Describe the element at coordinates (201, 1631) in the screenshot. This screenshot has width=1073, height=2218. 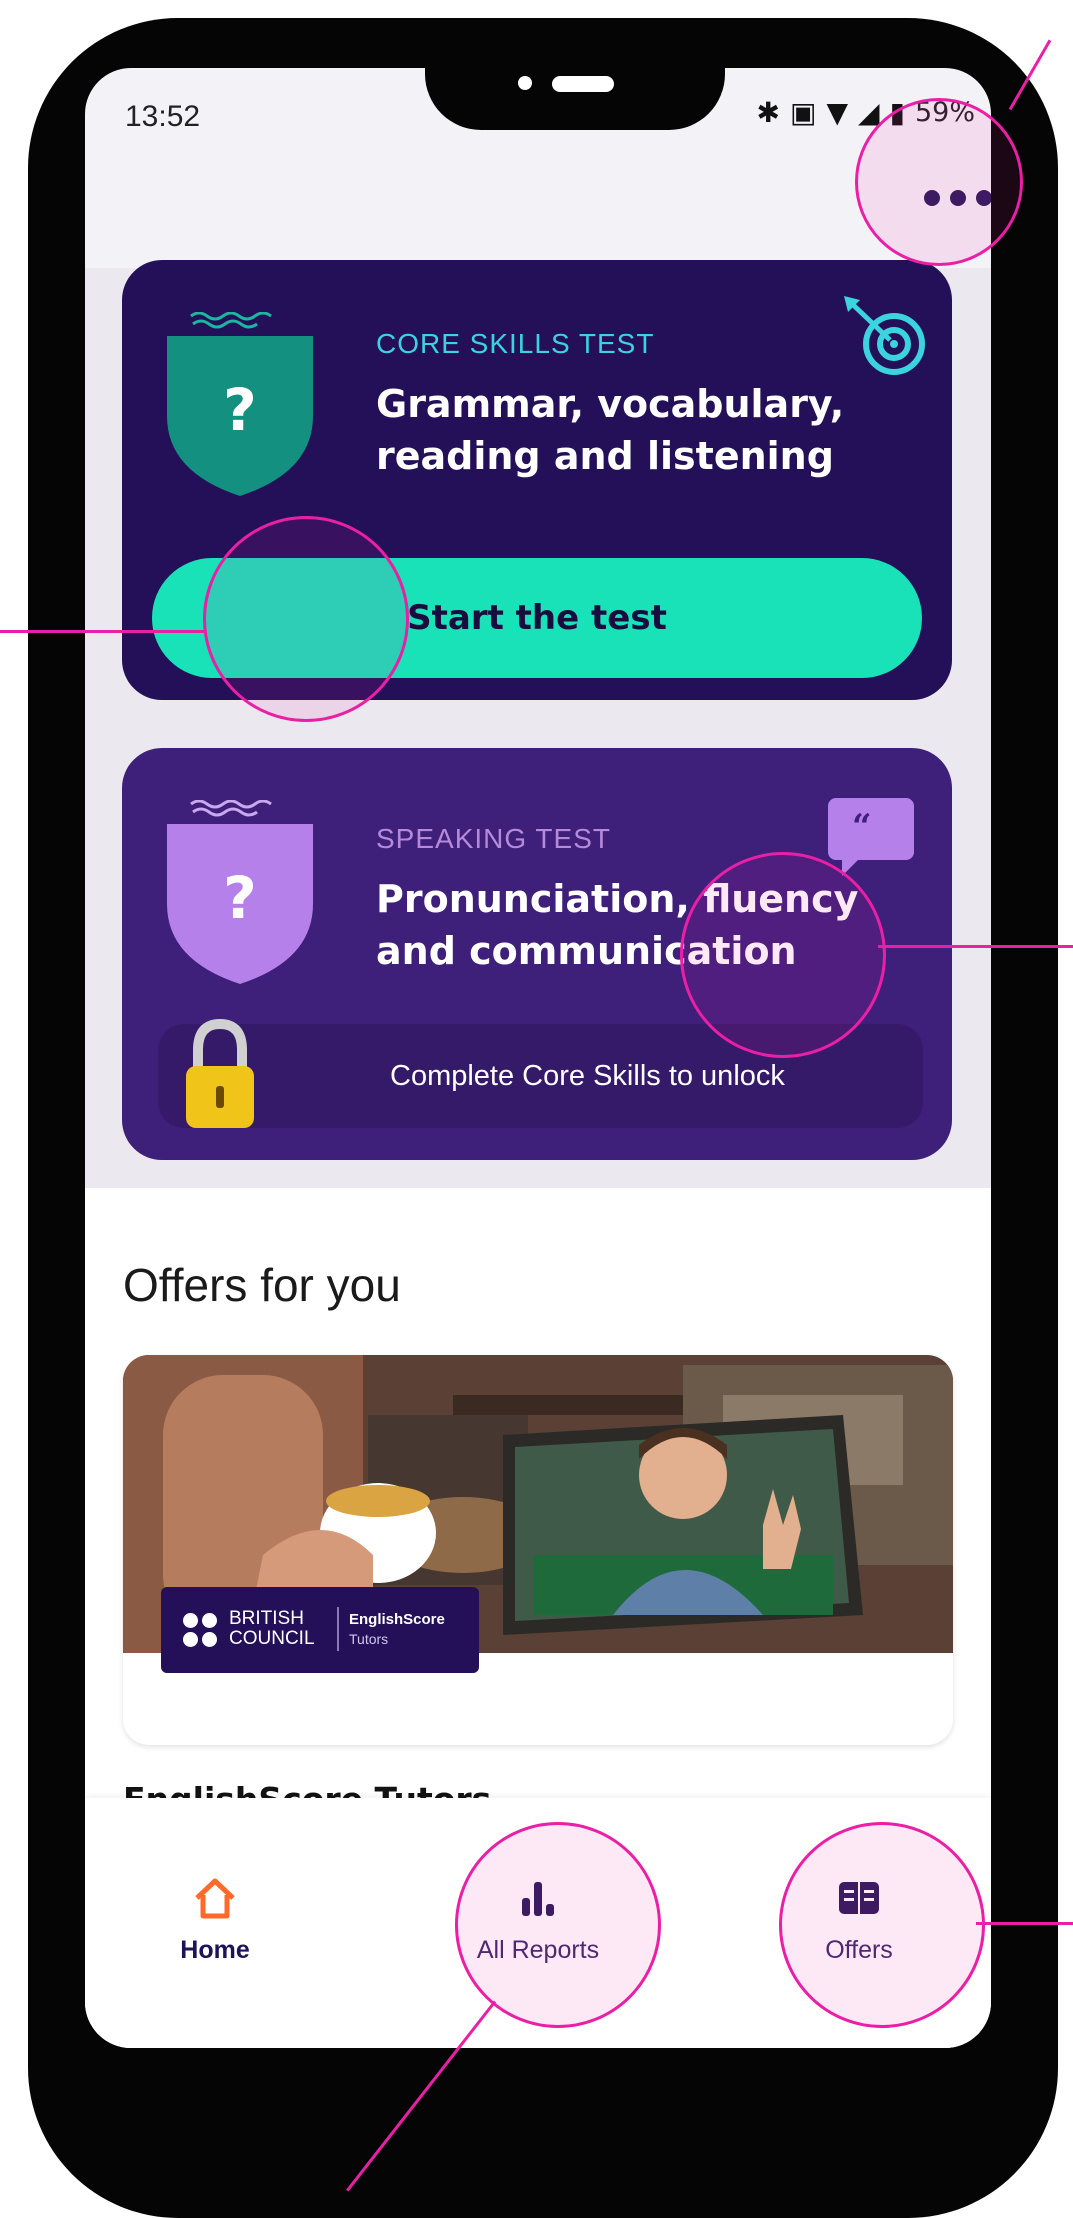
I see `british-council-dots-icon` at that location.